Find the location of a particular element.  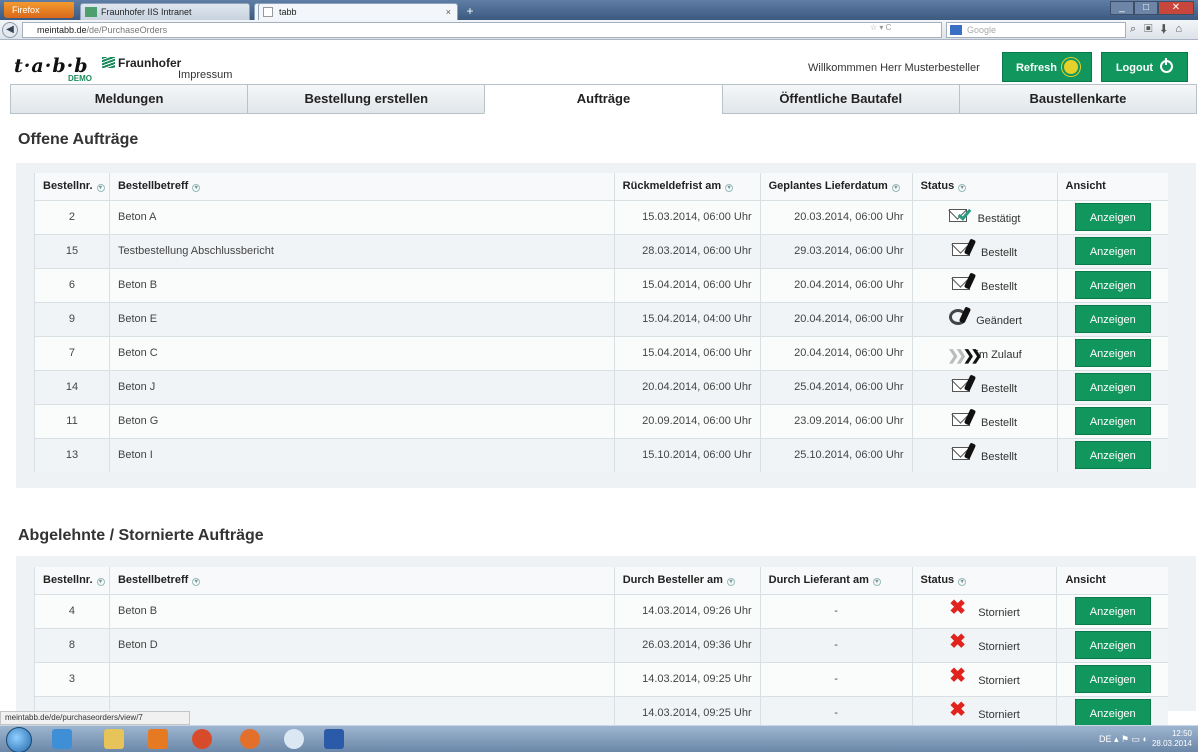

explorer-folder-icon is located at coordinates (114, 739).